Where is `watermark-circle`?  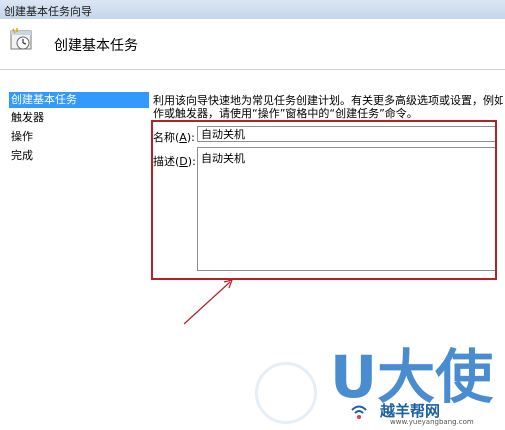 watermark-circle is located at coordinates (286, 393).